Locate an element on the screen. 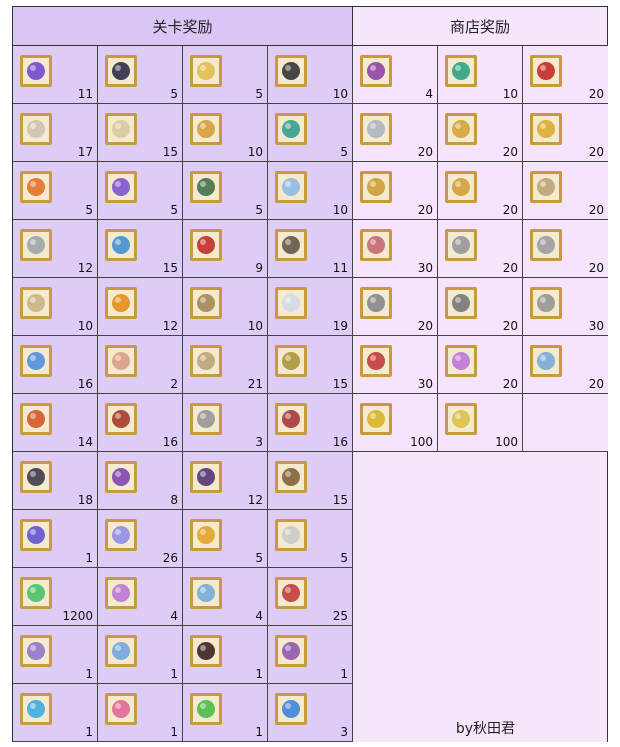 The width and height of the screenshot is (620, 747). red-card-icon is located at coordinates (291, 593).